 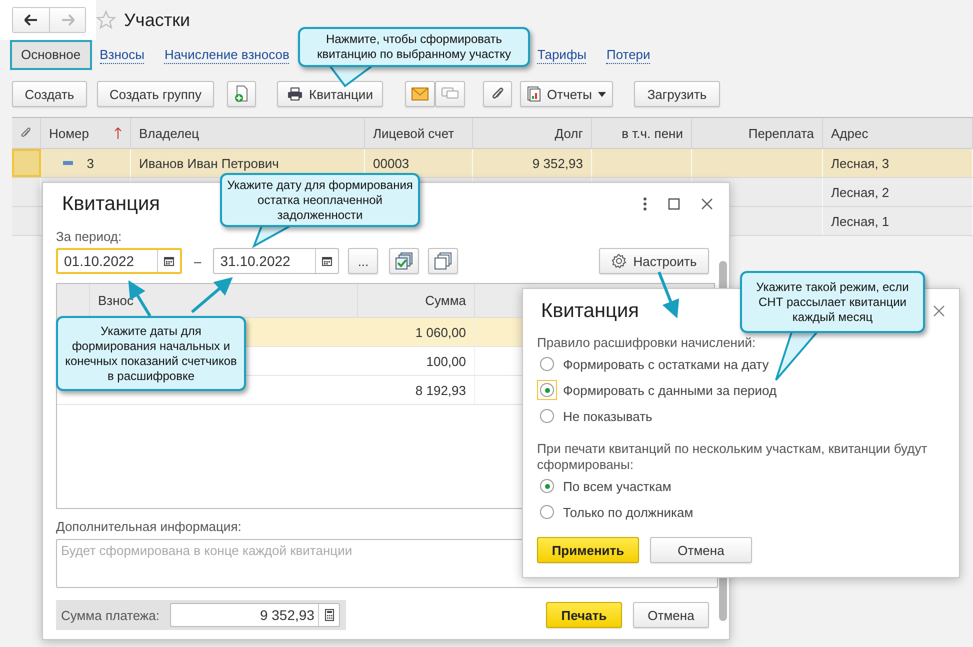 I want to click on printer-icon, so click(x=295, y=94).